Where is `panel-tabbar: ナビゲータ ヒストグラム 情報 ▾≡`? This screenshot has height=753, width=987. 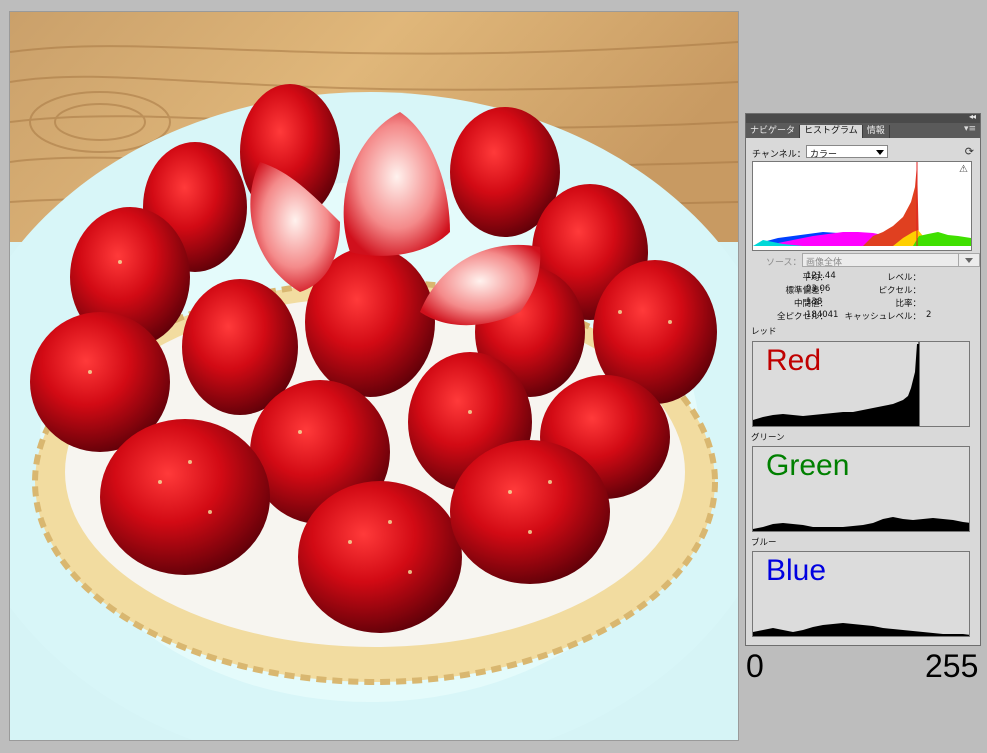
panel-tabbar: ナビゲータ ヒストグラム 情報 ▾≡ is located at coordinates (863, 130).